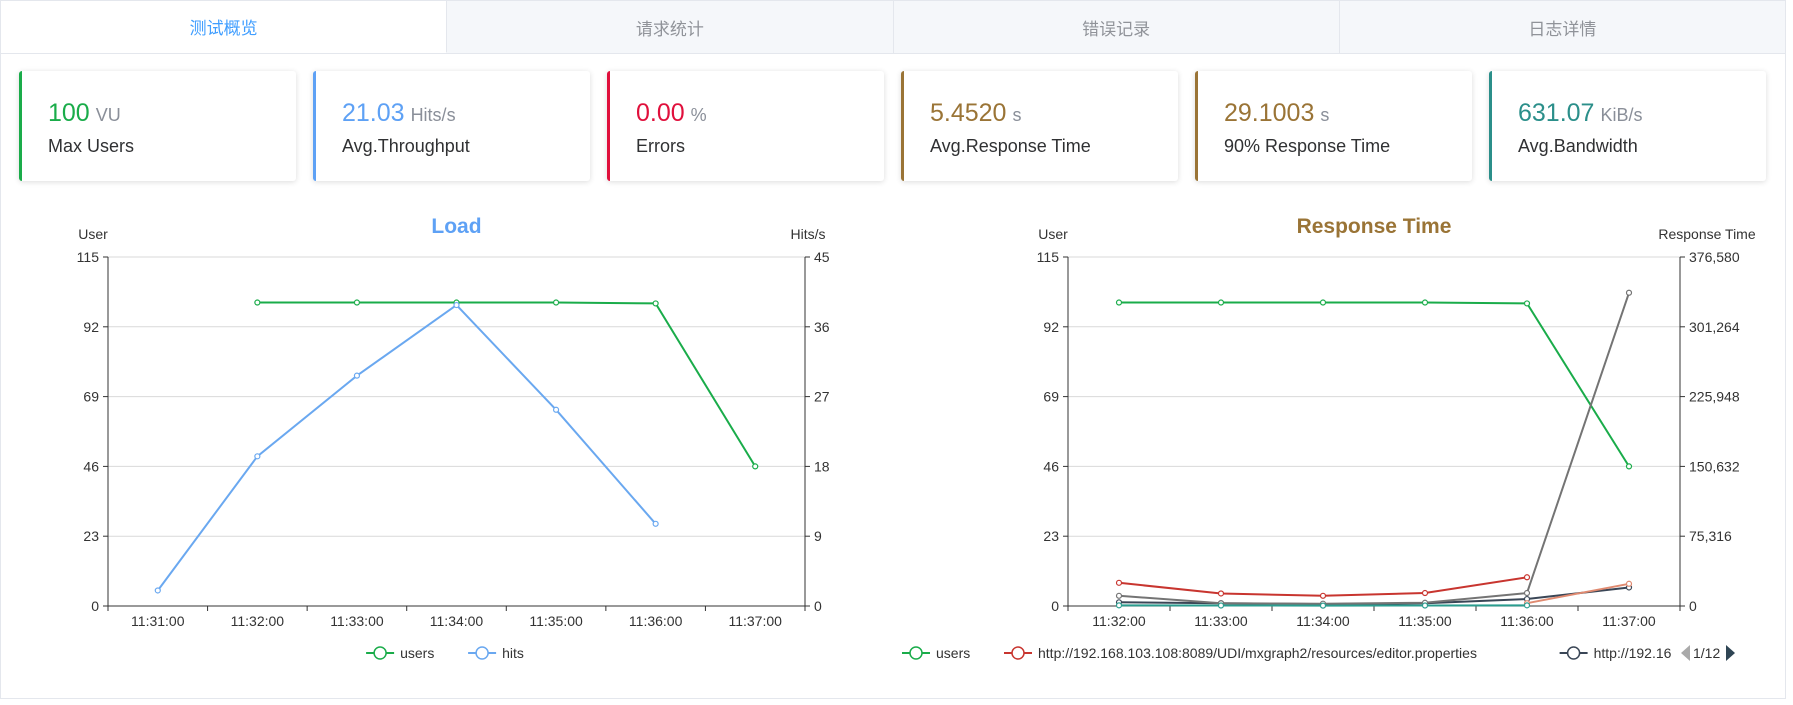 Image resolution: width=1793 pixels, height=705 pixels. What do you see at coordinates (158, 621) in the screenshot?
I see `x-tick-label: 11:31:00` at bounding box center [158, 621].